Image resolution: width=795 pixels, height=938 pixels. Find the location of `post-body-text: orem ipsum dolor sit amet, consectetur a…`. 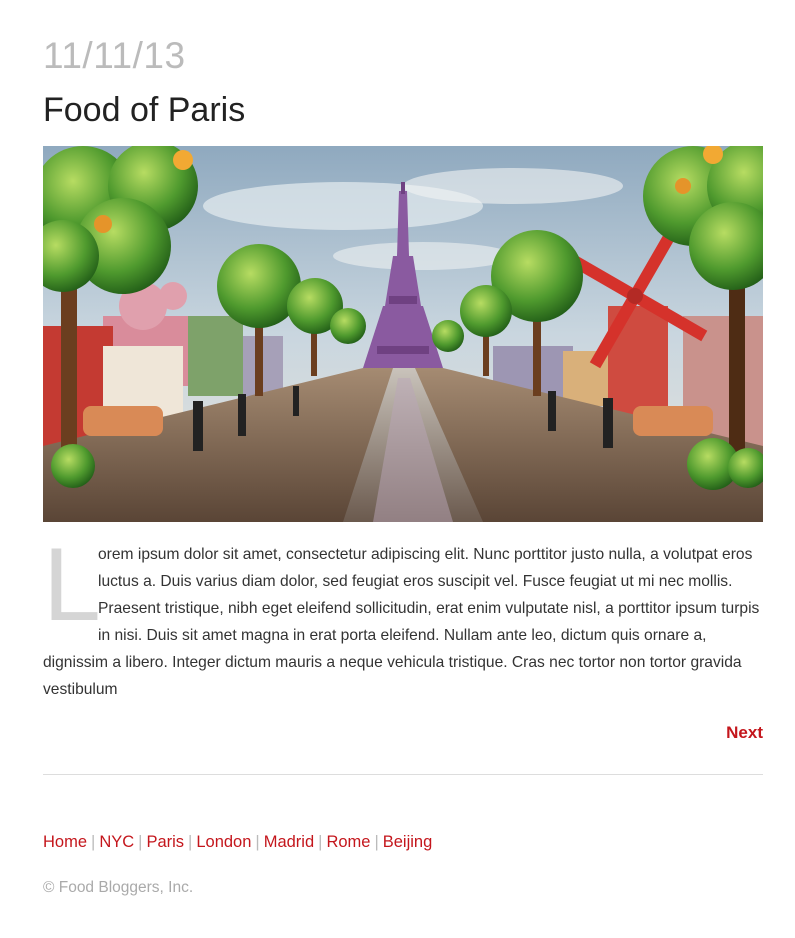

post-body-text: orem ipsum dolor sit amet, consectetur a… is located at coordinates (401, 622).